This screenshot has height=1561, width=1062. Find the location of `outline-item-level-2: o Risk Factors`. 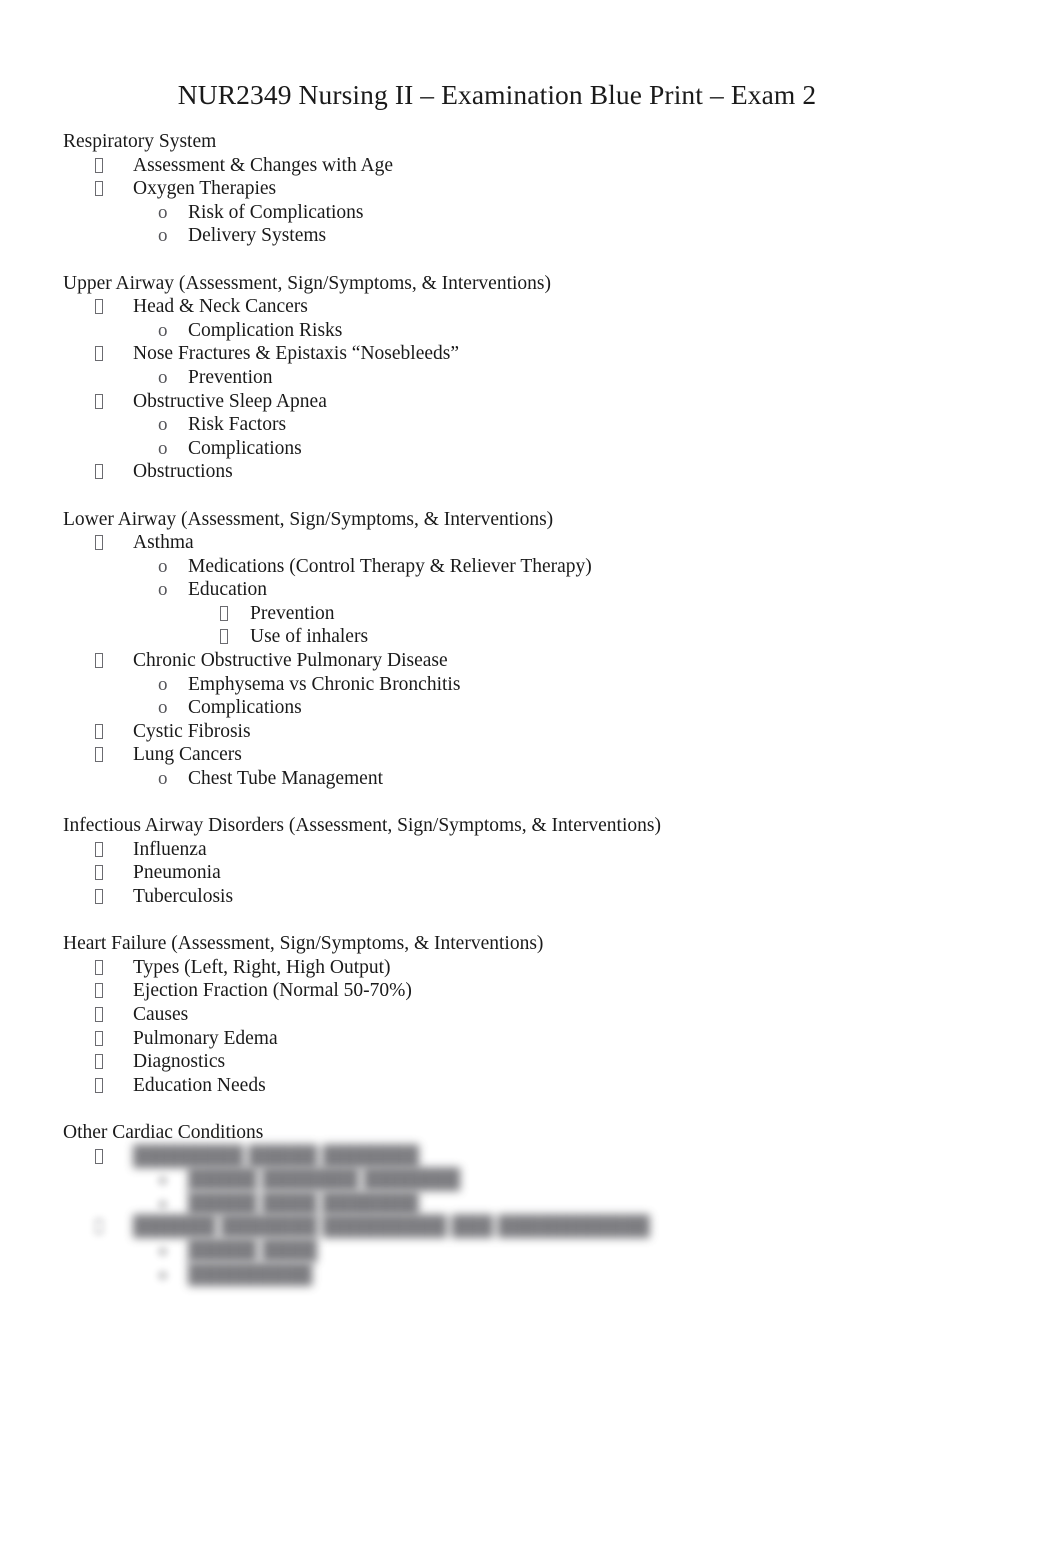

outline-item-level-2: o Risk Factors is located at coordinates (533, 425).